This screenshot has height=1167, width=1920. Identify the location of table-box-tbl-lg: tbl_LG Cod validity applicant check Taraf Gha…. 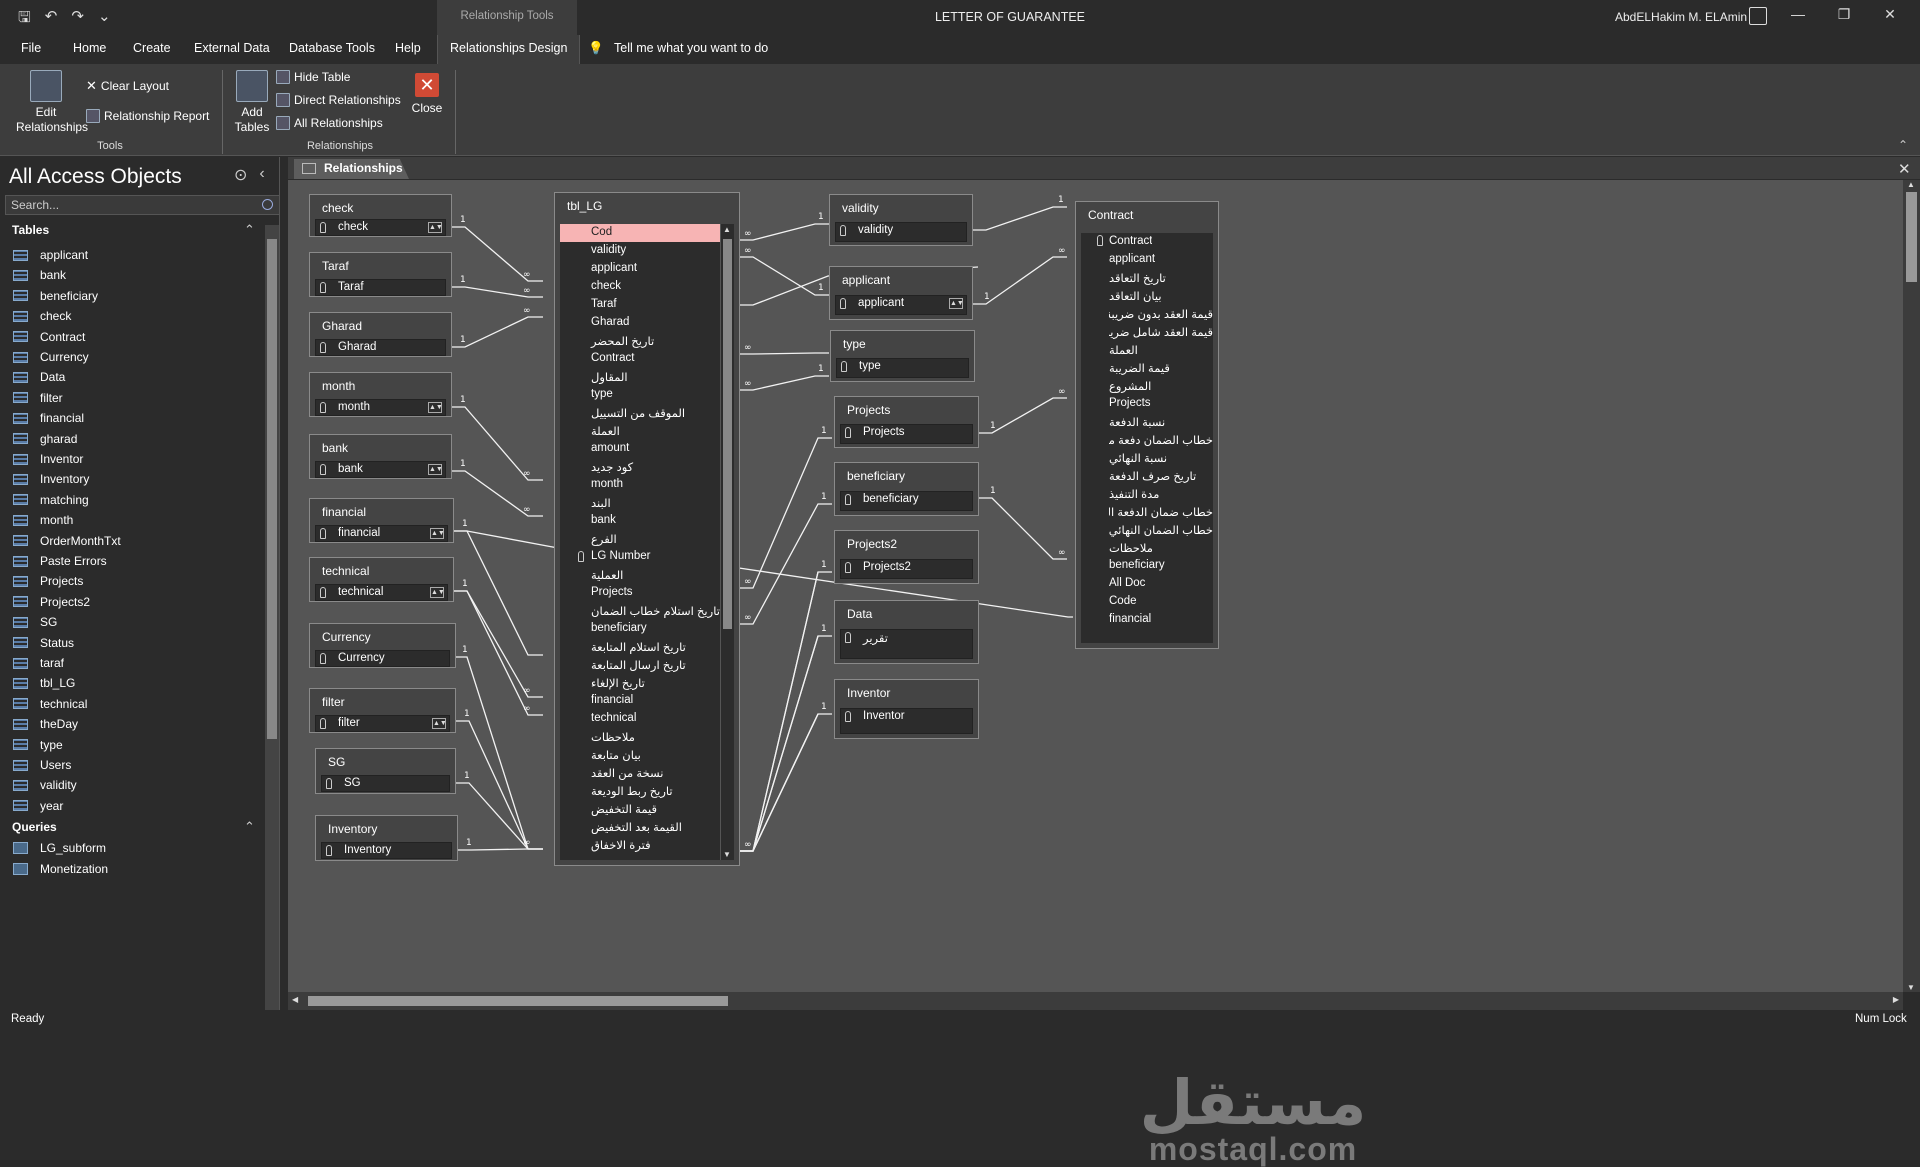
(647, 529).